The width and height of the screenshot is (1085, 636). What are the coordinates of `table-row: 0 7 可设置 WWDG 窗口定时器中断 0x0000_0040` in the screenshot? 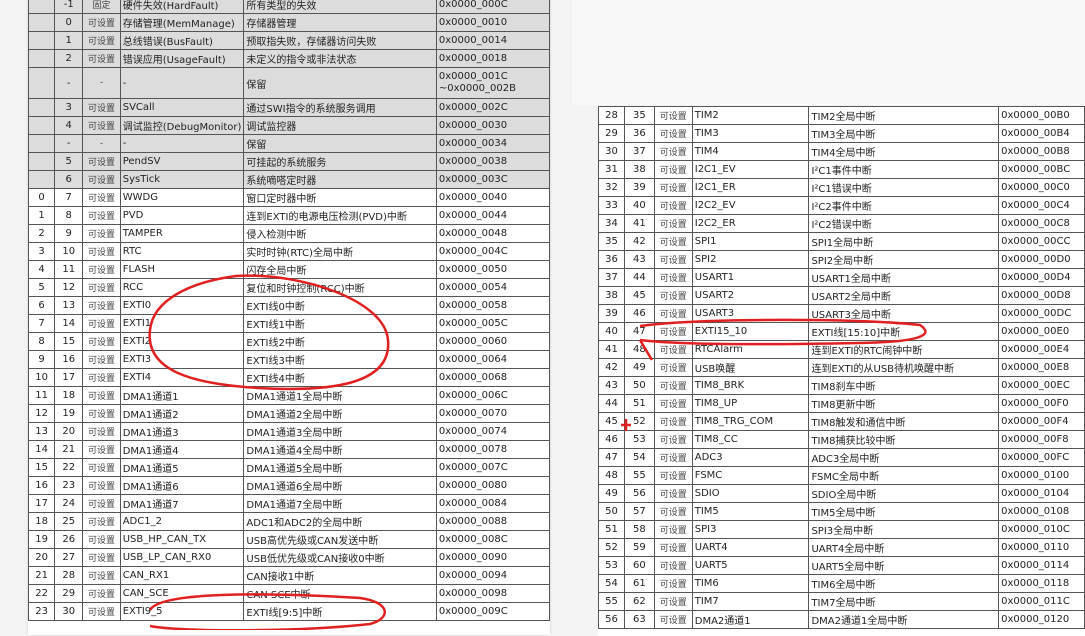 It's located at (289, 197).